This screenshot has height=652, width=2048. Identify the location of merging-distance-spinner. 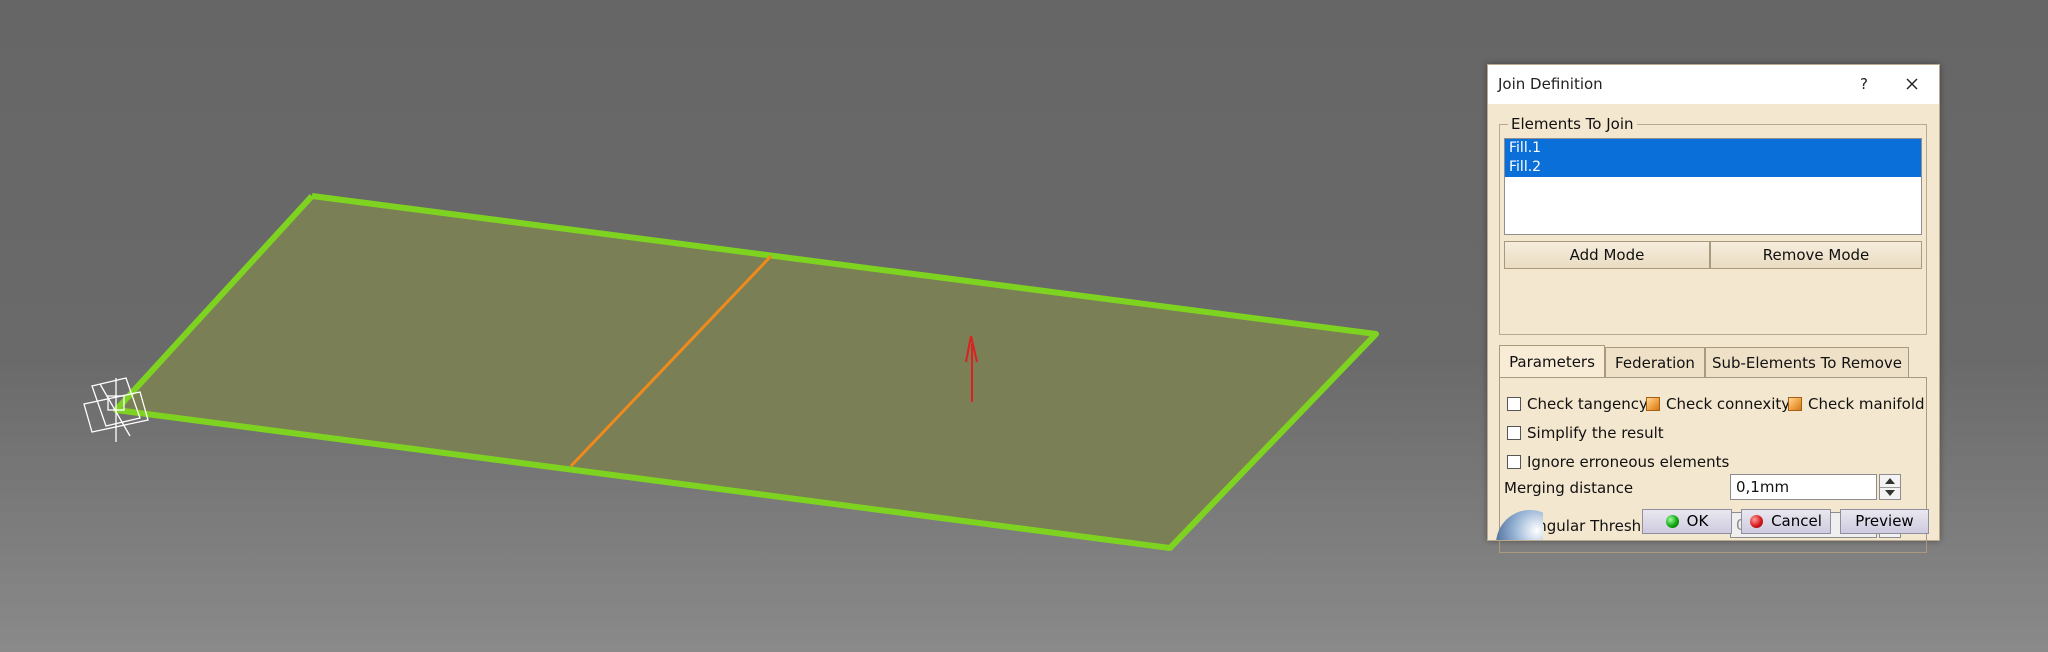
(1890, 487).